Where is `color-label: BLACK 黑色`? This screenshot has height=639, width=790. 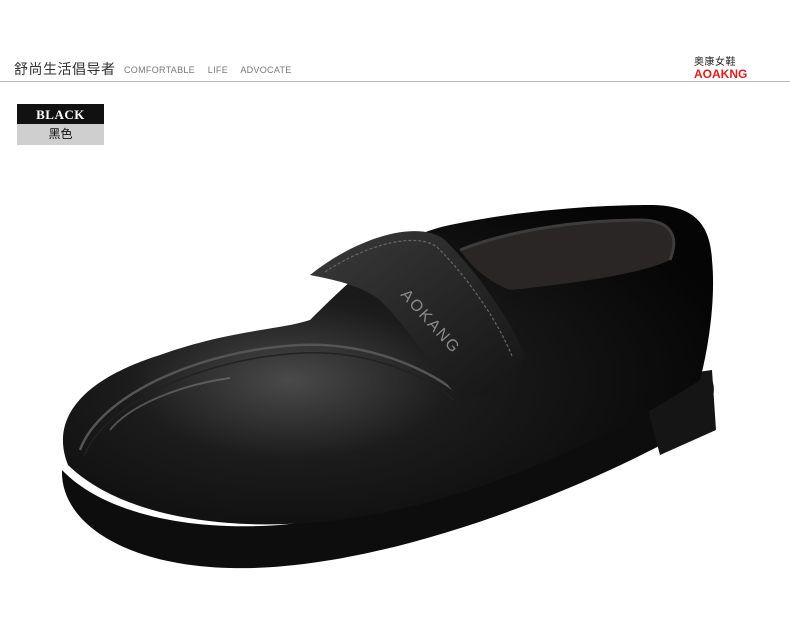 color-label: BLACK 黑色 is located at coordinates (60, 124).